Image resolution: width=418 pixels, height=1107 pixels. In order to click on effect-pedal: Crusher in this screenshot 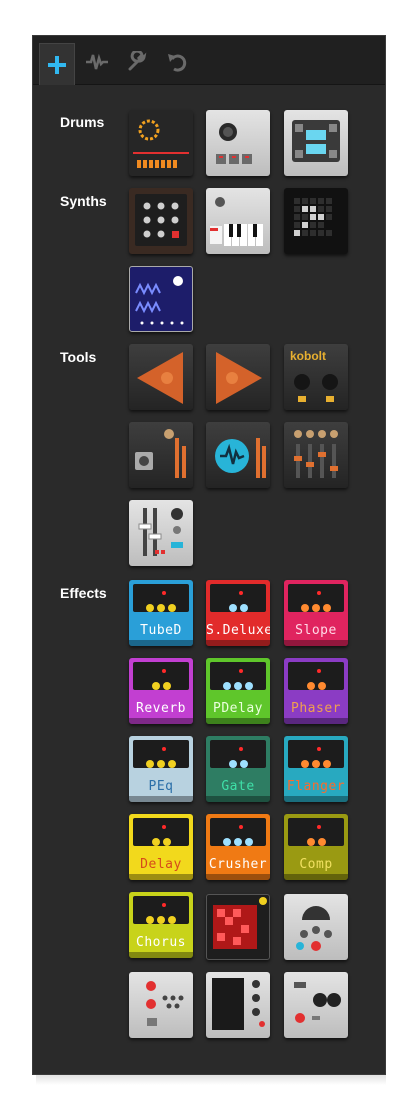, I will do `click(238, 847)`.